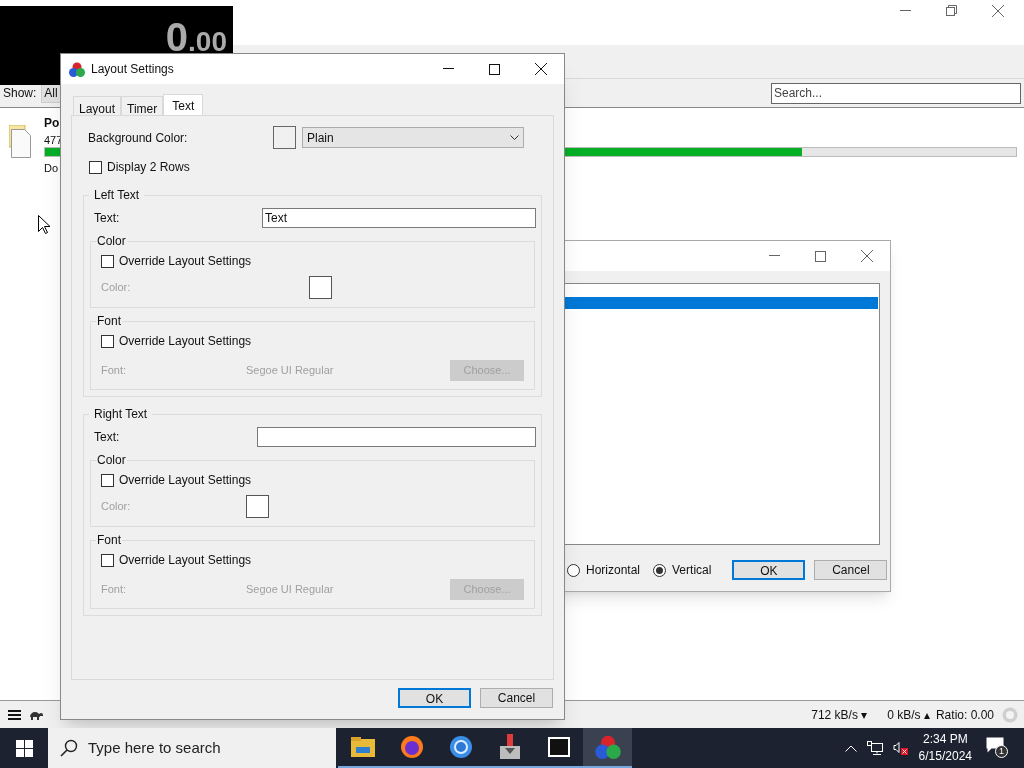 Image resolution: width=1024 pixels, height=768 pixels. What do you see at coordinates (148, 167) in the screenshot?
I see `checkbox-label: Display 2 Rows` at bounding box center [148, 167].